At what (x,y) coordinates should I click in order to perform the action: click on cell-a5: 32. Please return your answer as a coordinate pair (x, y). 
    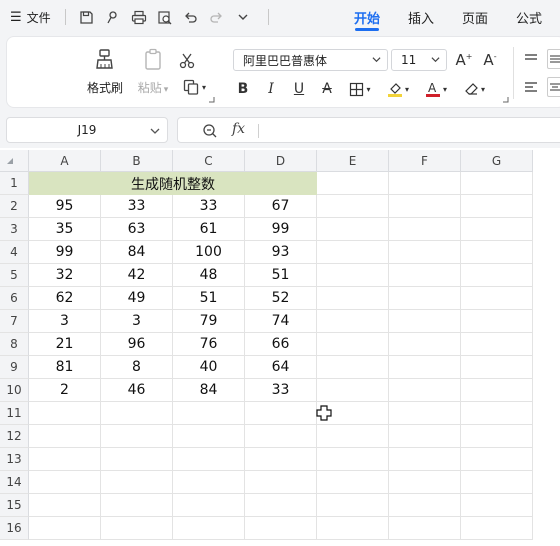
    Looking at the image, I should click on (65, 275).